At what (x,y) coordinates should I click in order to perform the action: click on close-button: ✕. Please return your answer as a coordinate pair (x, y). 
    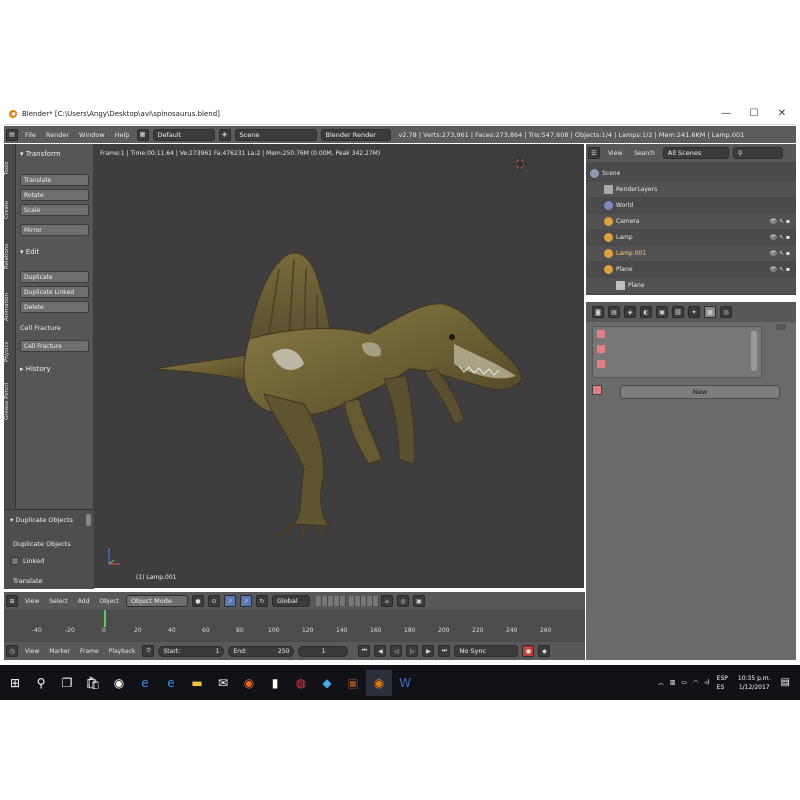
    Looking at the image, I should click on (782, 113).